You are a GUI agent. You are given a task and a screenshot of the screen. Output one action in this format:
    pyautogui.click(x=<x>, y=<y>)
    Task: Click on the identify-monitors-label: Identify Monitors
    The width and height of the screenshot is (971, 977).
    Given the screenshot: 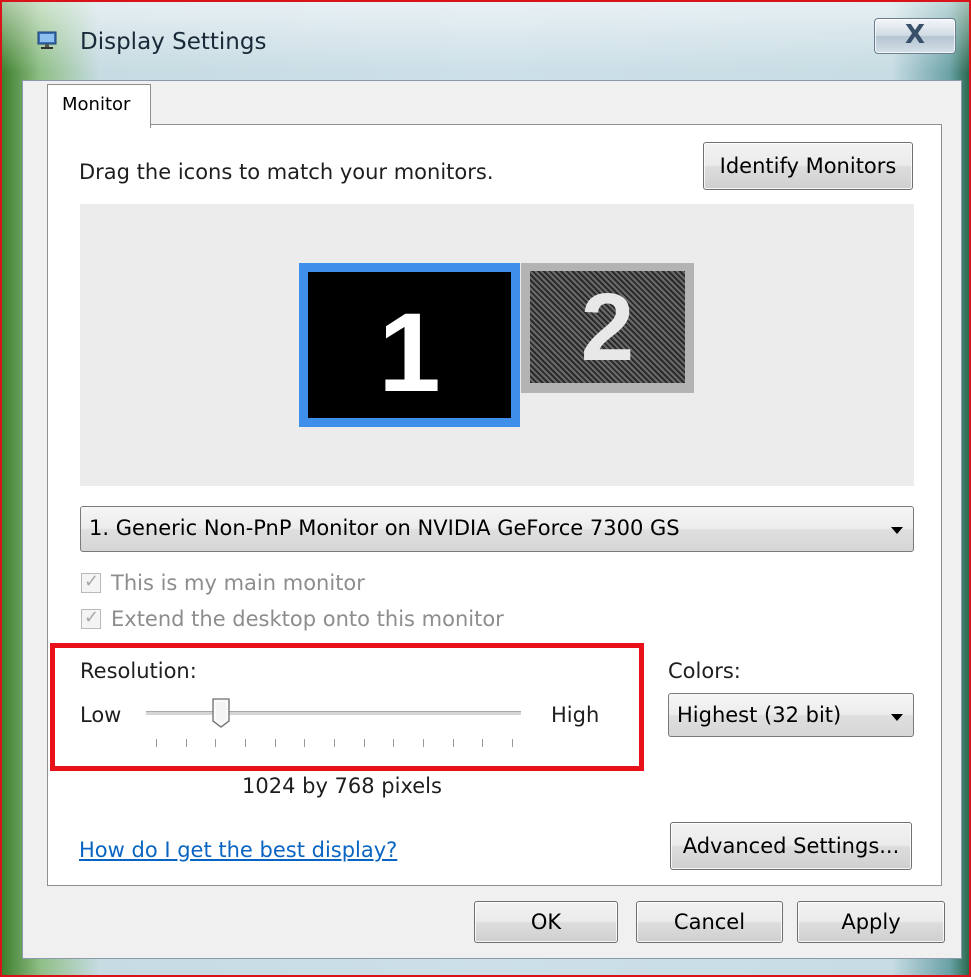 What is the action you would take?
    pyautogui.click(x=808, y=166)
    